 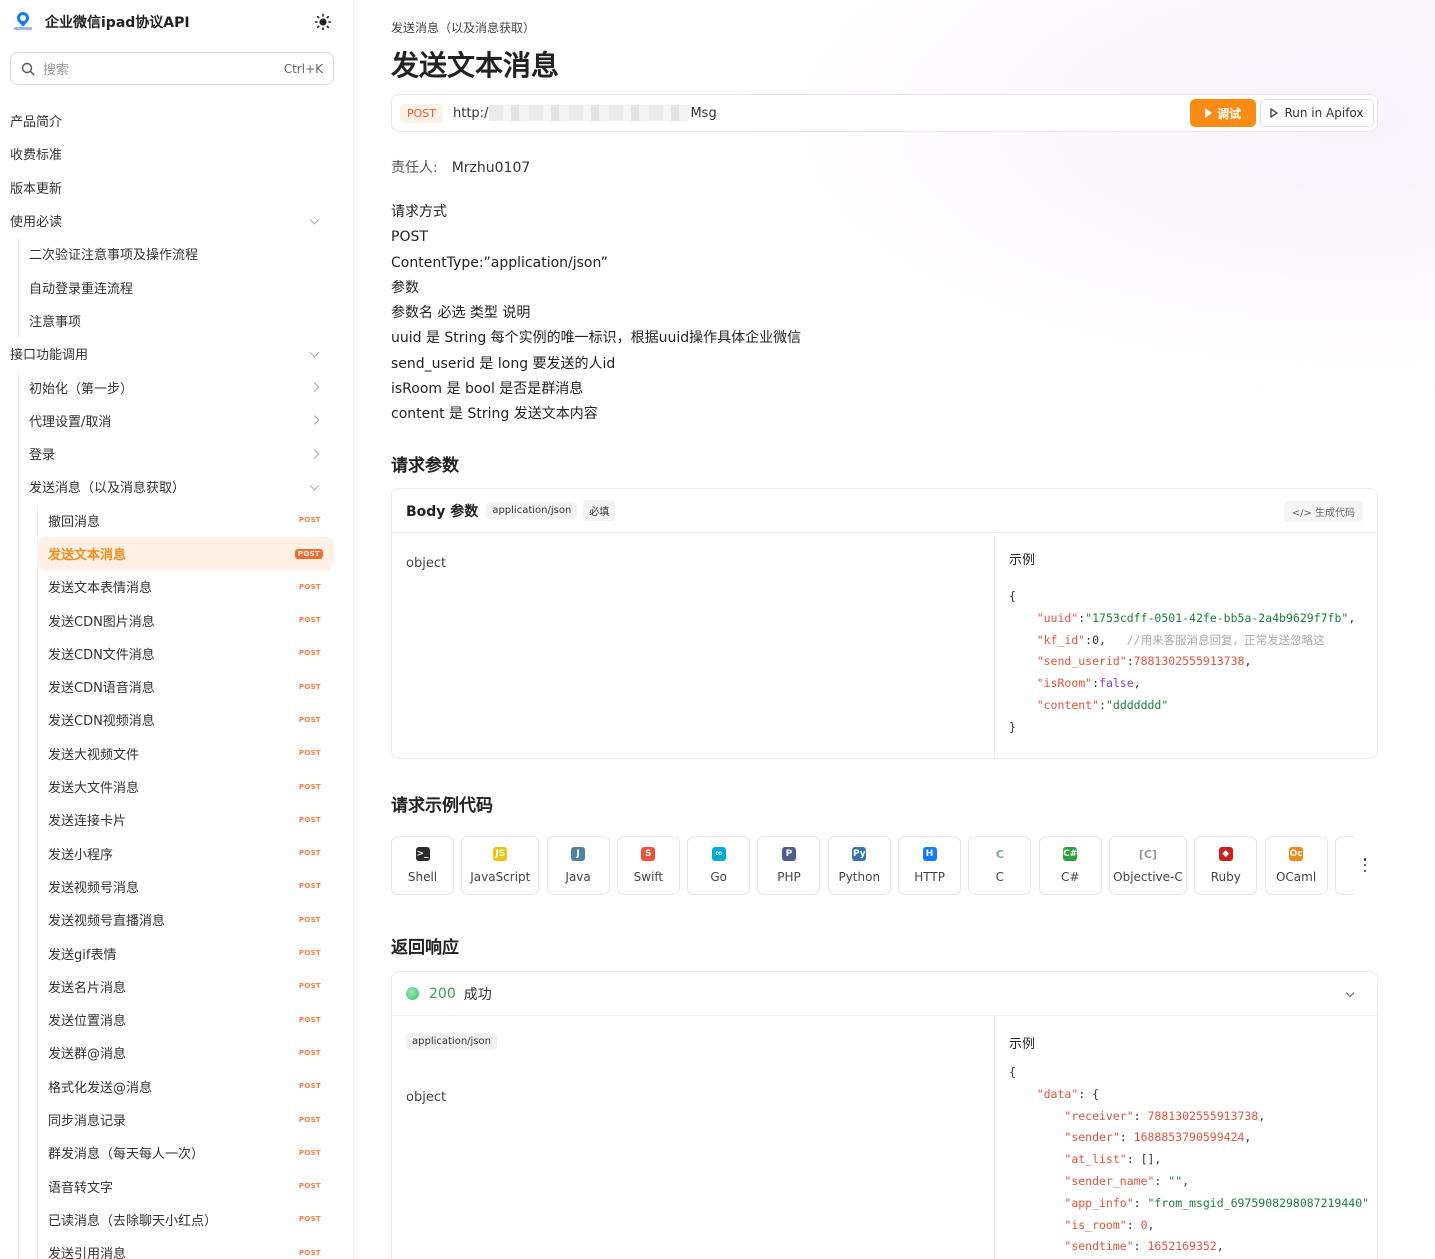 What do you see at coordinates (176, 986) in the screenshot?
I see `sidebar-item-endpoint: 发送名片消息 POST` at bounding box center [176, 986].